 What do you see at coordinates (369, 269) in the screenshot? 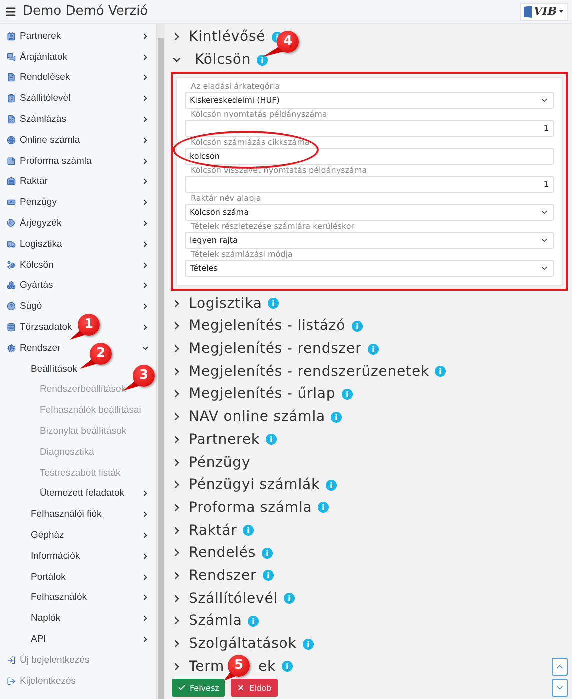
I see `select-field: Tételes` at bounding box center [369, 269].